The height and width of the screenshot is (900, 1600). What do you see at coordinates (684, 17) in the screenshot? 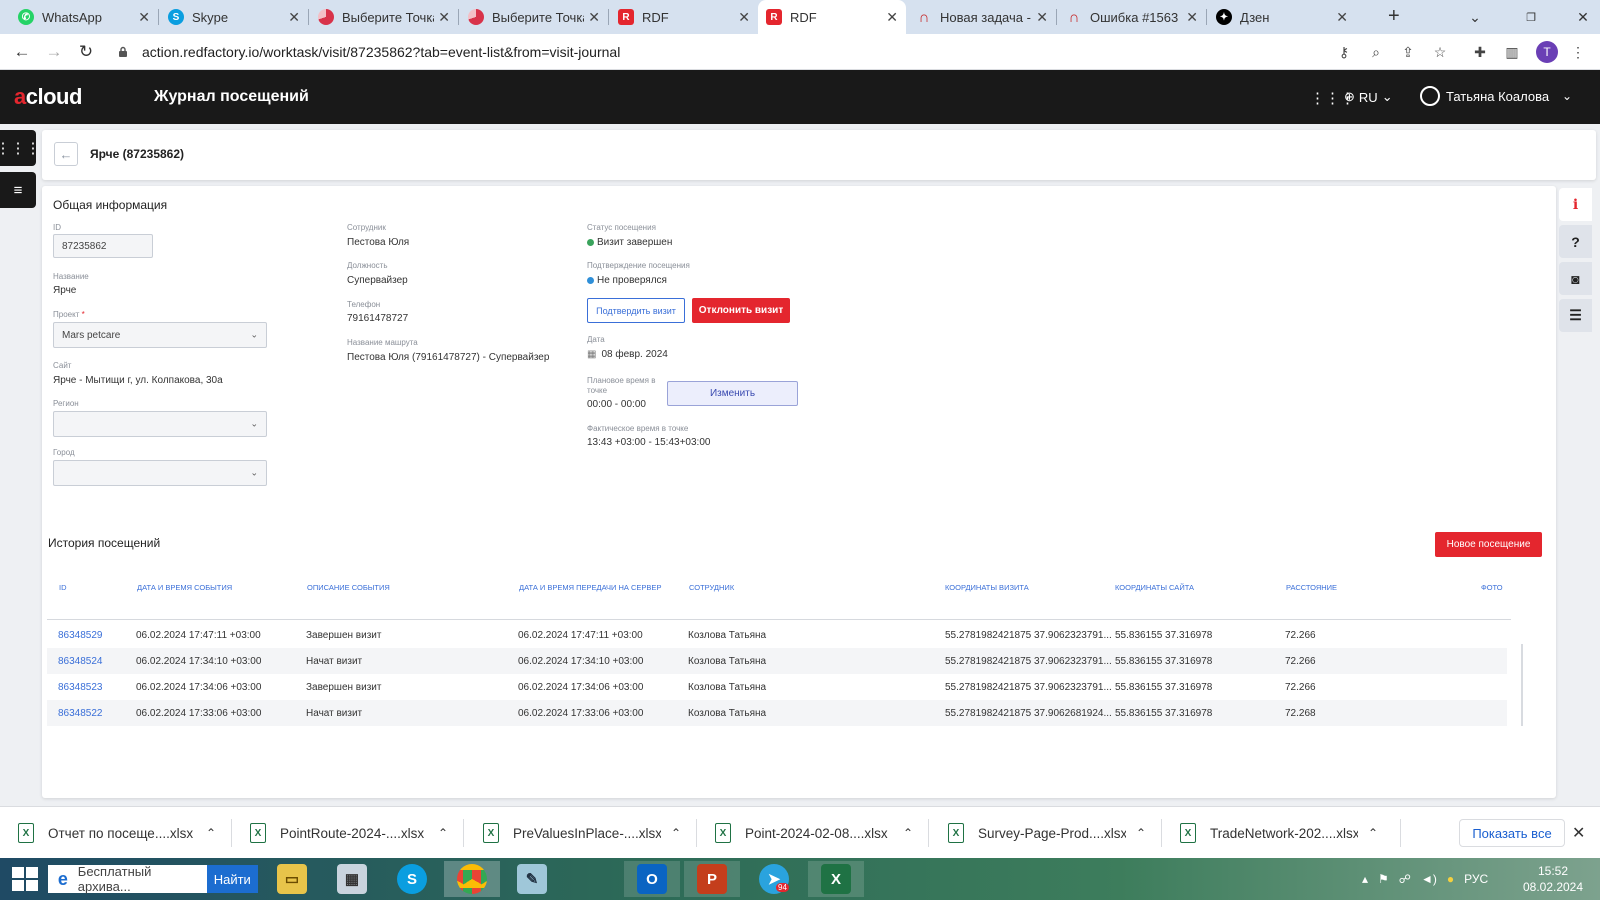
I see `browser-tab: R RDF ✕` at bounding box center [684, 17].